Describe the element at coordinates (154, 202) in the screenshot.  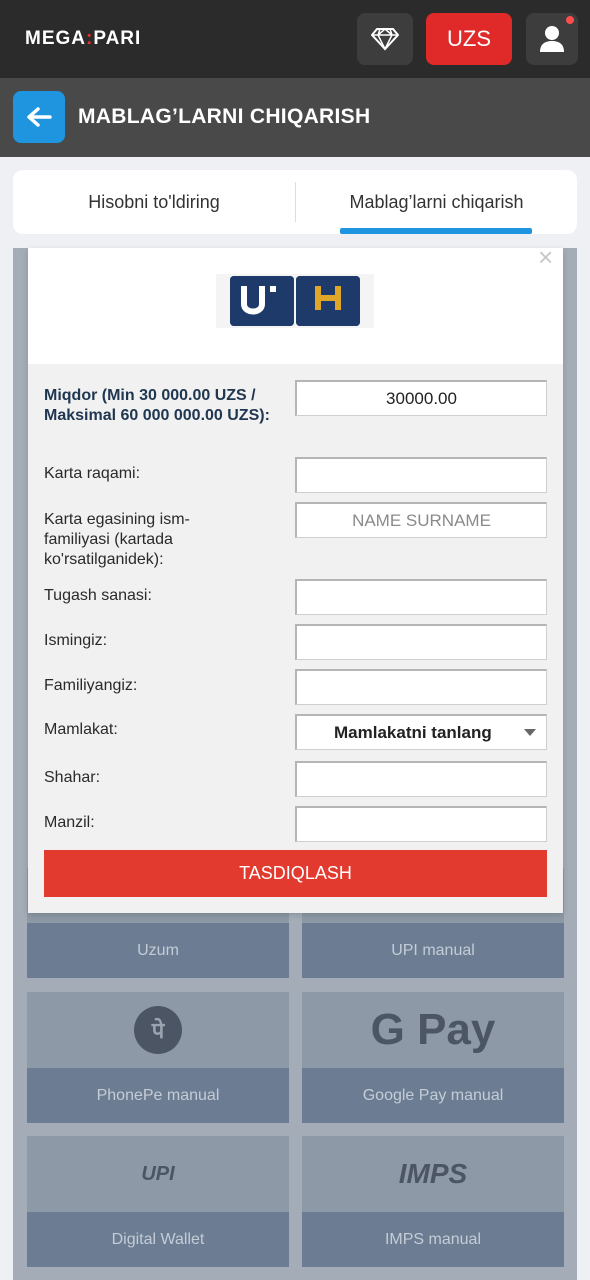
I see `tab-deposit: Hisobni to'ldiring` at that location.